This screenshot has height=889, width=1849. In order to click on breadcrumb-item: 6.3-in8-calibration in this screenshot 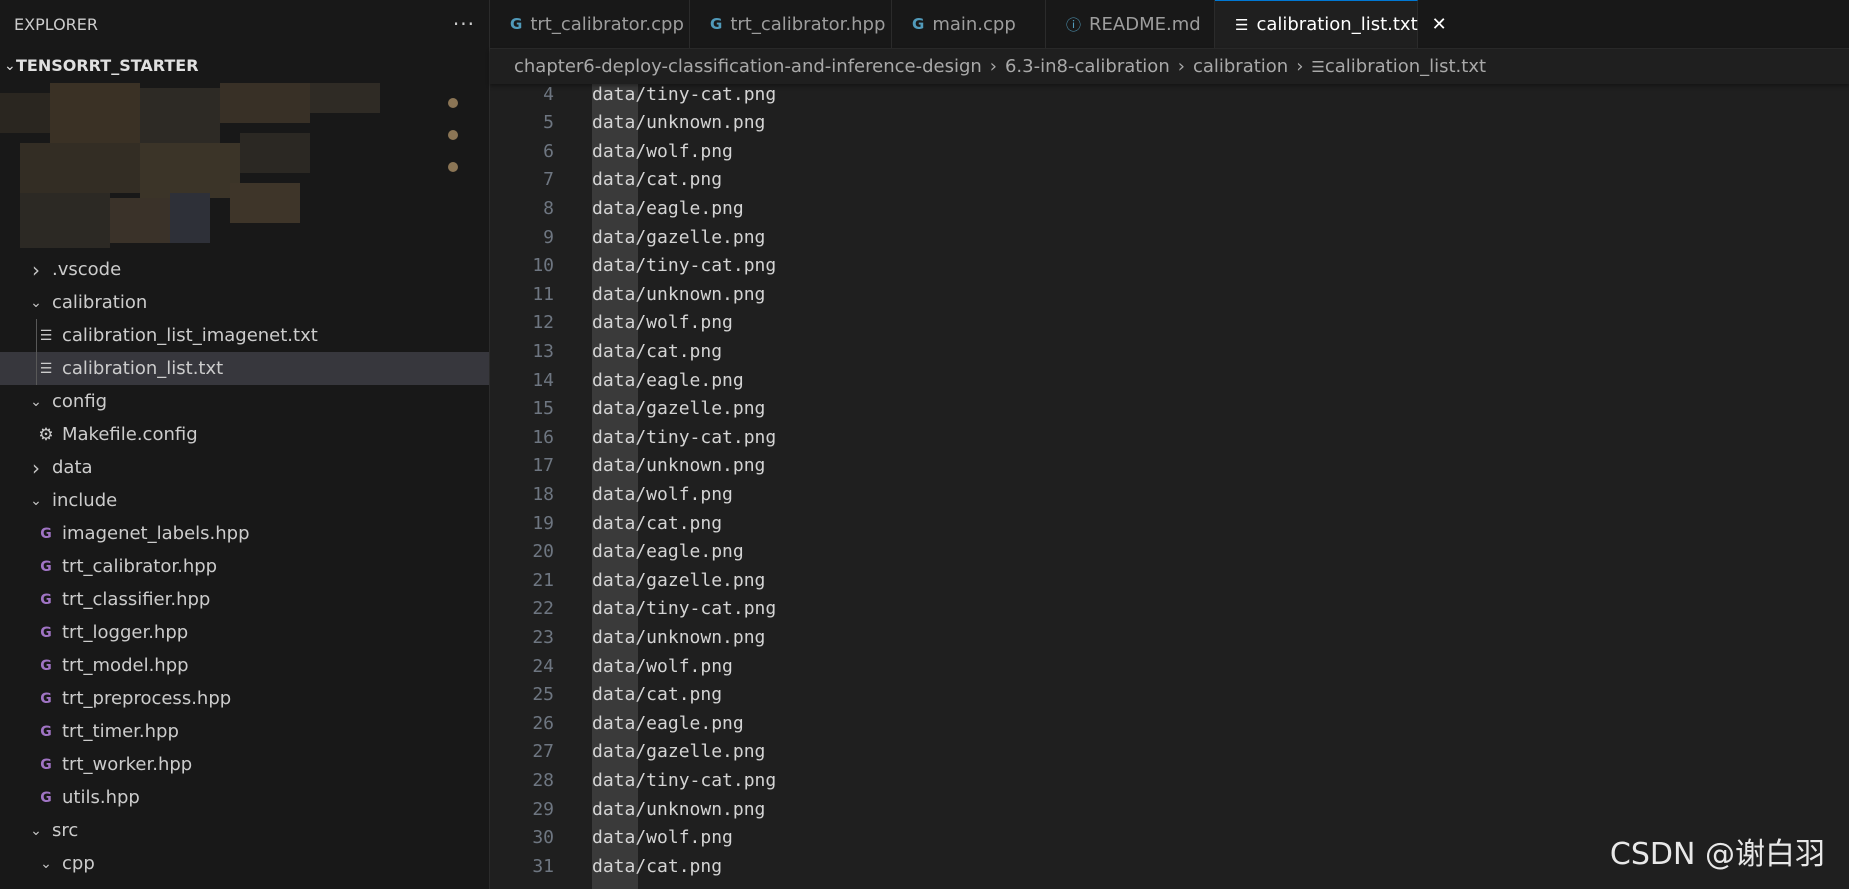, I will do `click(1087, 66)`.